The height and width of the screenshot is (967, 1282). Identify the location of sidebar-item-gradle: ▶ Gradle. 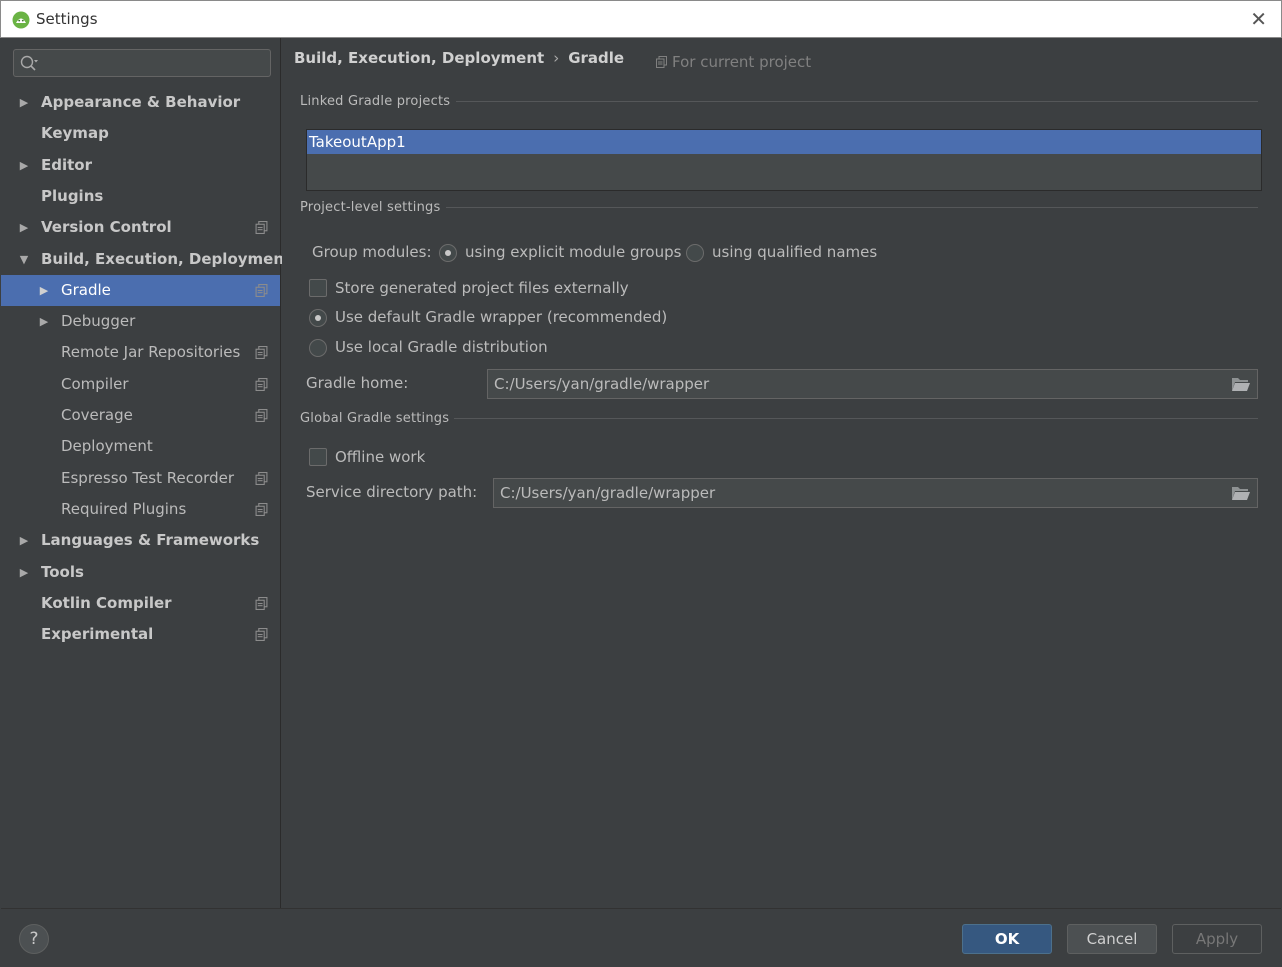
(140, 290).